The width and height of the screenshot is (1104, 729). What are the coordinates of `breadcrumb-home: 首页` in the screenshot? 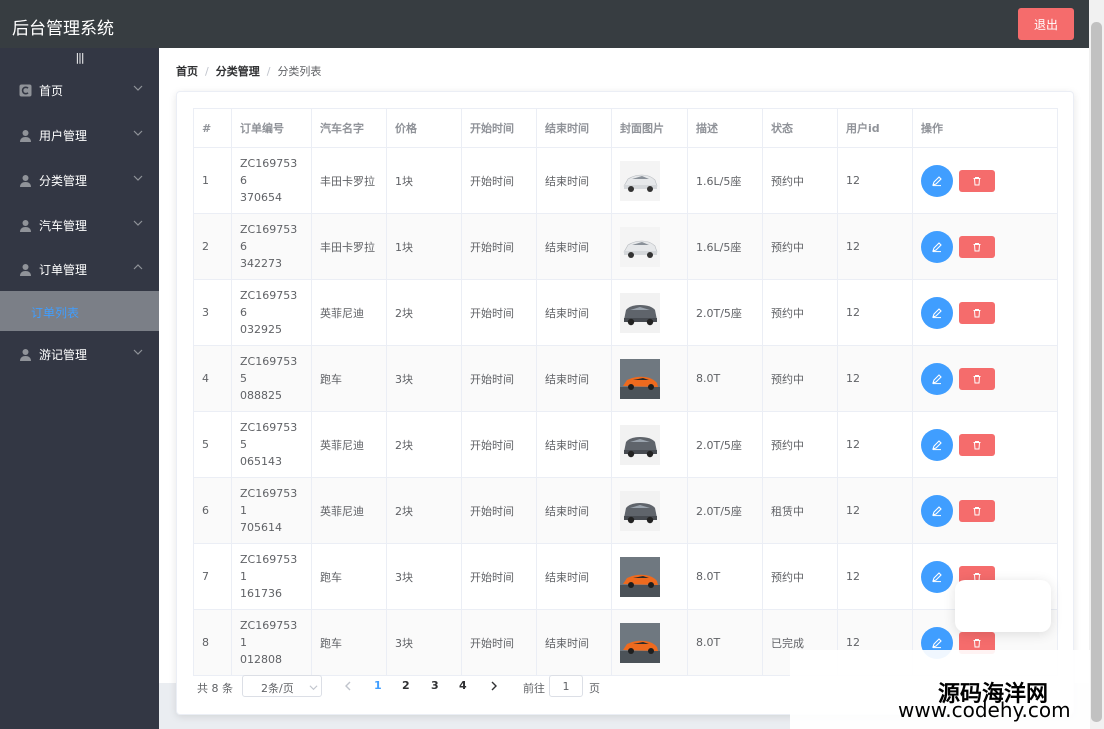 It's located at (187, 71).